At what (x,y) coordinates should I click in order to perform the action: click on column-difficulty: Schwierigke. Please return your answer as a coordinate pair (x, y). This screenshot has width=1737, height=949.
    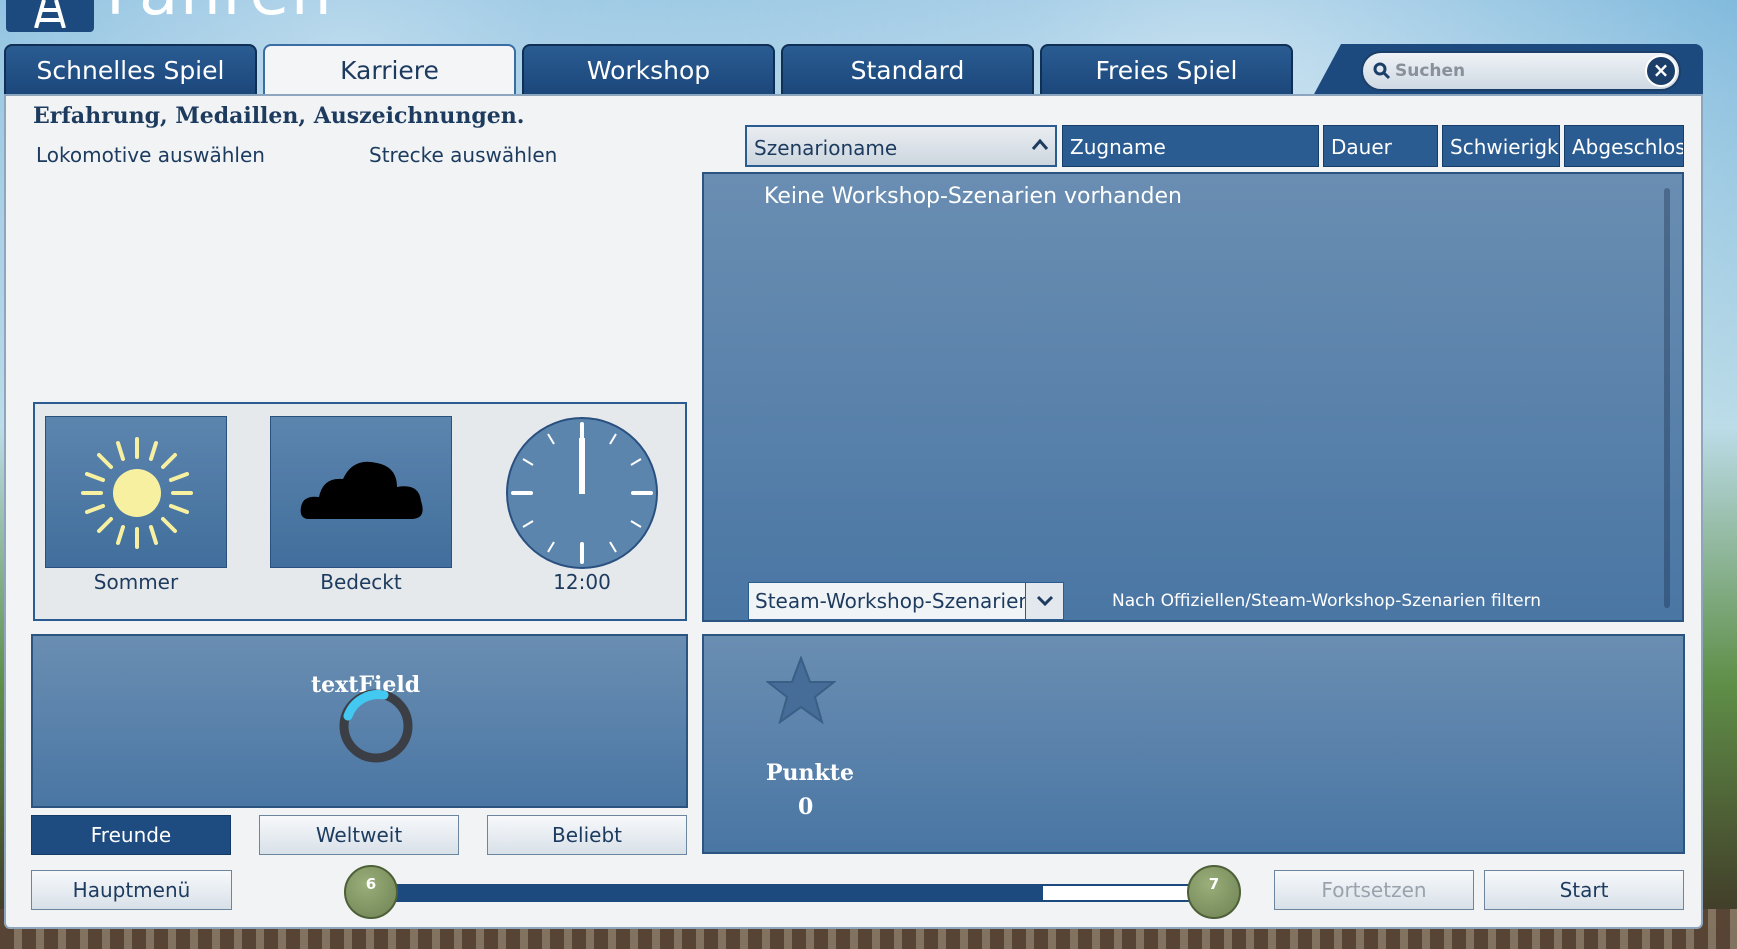
    Looking at the image, I should click on (1501, 146).